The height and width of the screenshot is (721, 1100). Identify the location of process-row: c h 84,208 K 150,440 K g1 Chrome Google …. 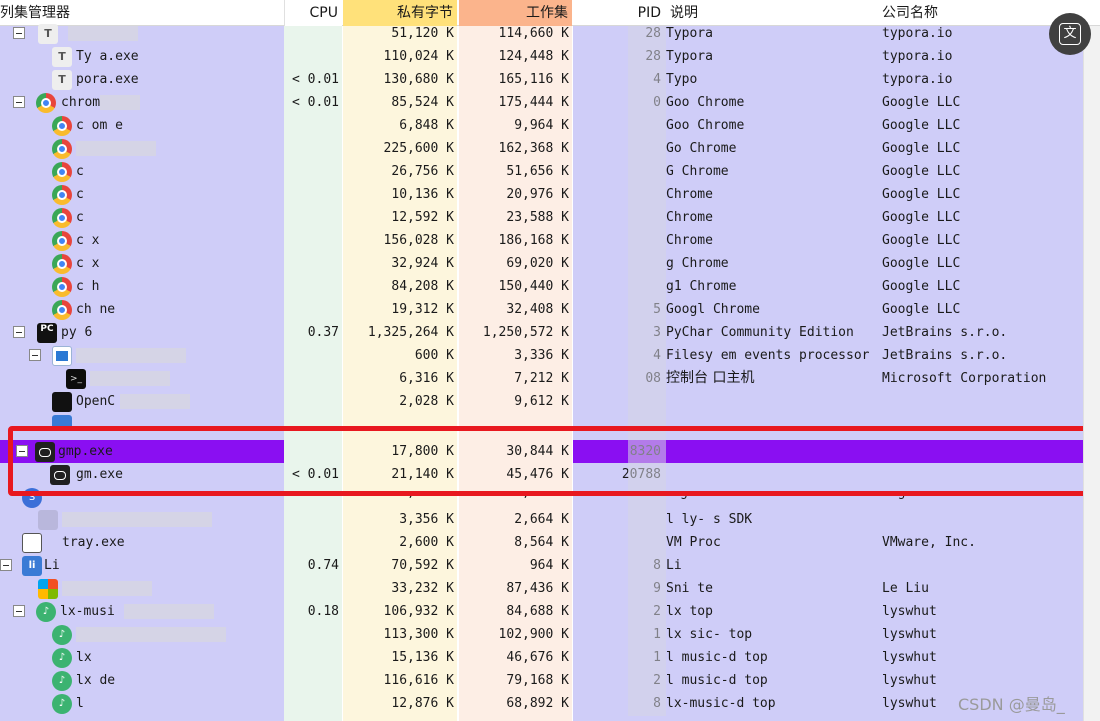
(541, 286).